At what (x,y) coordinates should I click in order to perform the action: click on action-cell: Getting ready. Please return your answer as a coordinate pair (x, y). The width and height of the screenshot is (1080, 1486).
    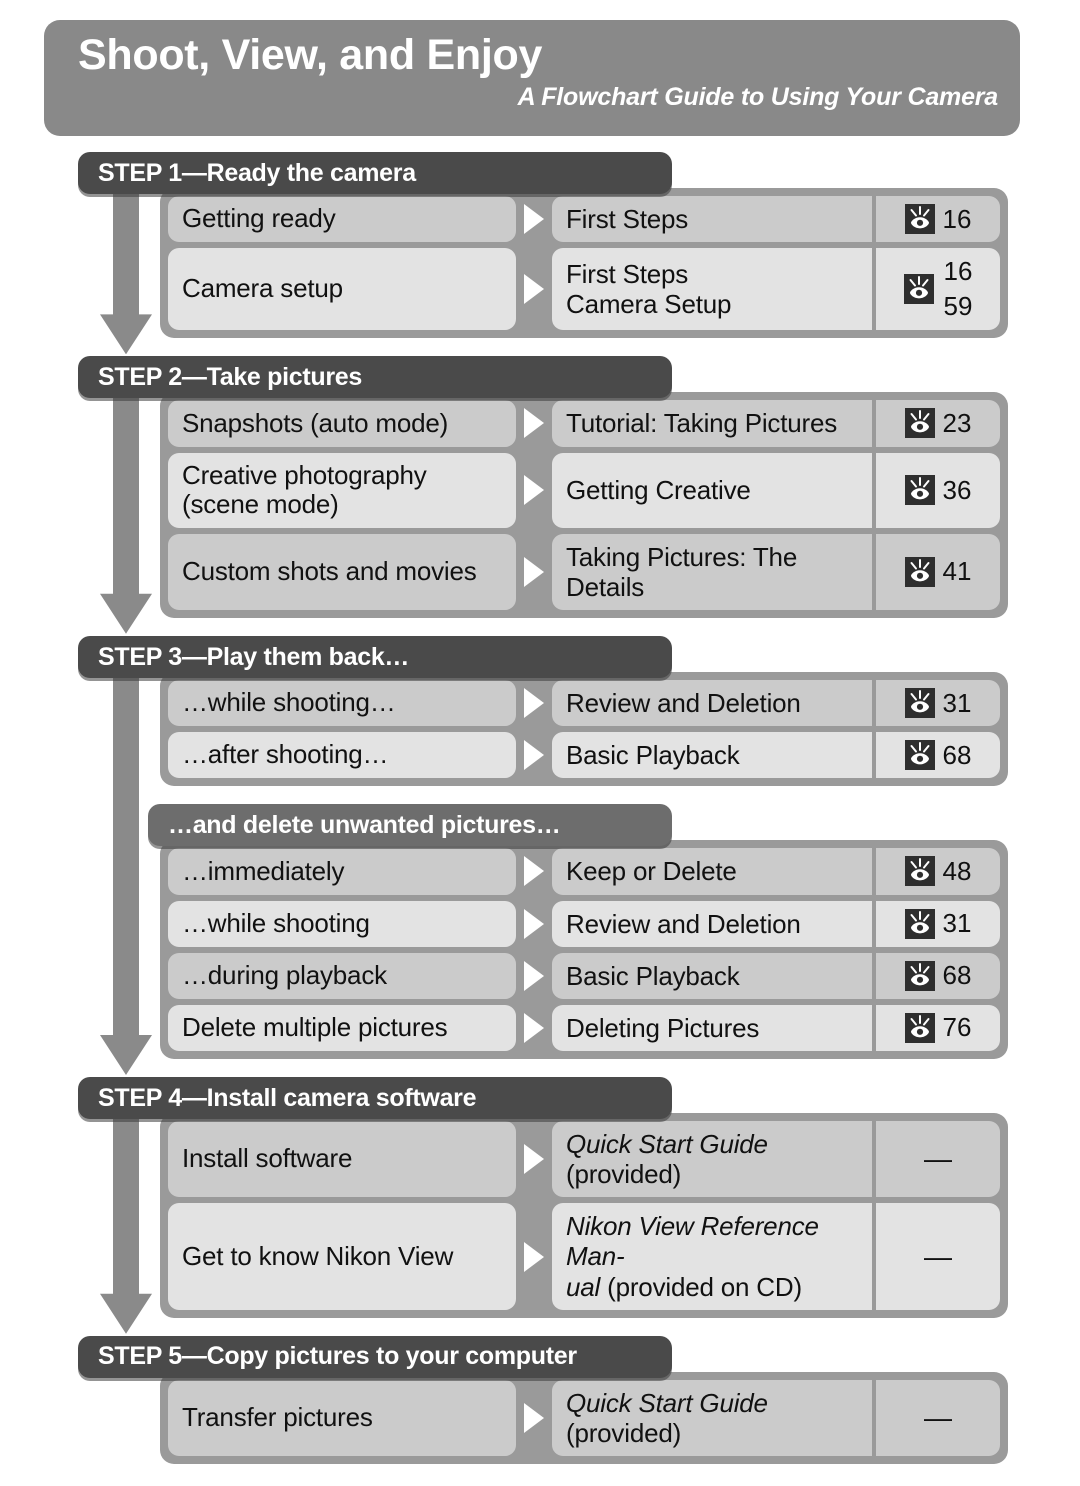
    Looking at the image, I should click on (342, 219).